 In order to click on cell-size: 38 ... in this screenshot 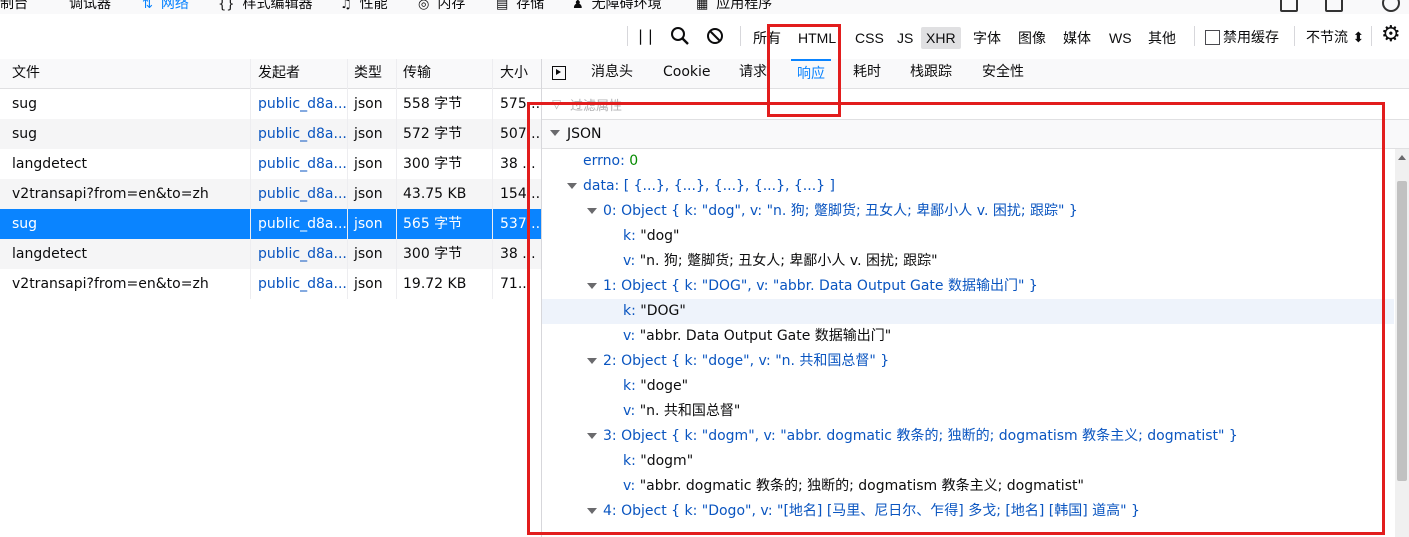, I will do `click(518, 254)`.